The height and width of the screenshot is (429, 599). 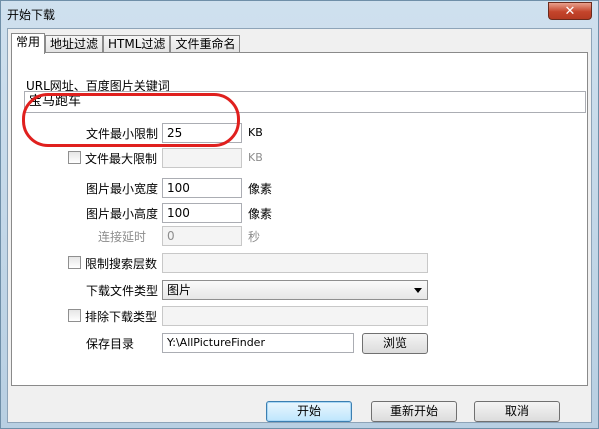 What do you see at coordinates (299, 14) in the screenshot?
I see `title-bar: 开始下载 ✕` at bounding box center [299, 14].